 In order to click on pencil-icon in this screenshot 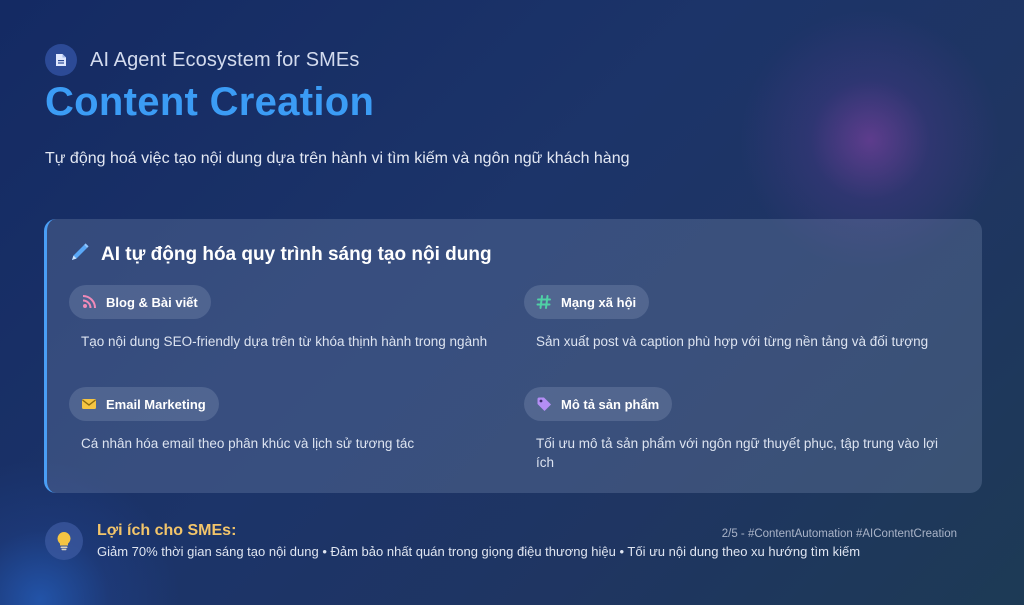, I will do `click(80, 255)`.